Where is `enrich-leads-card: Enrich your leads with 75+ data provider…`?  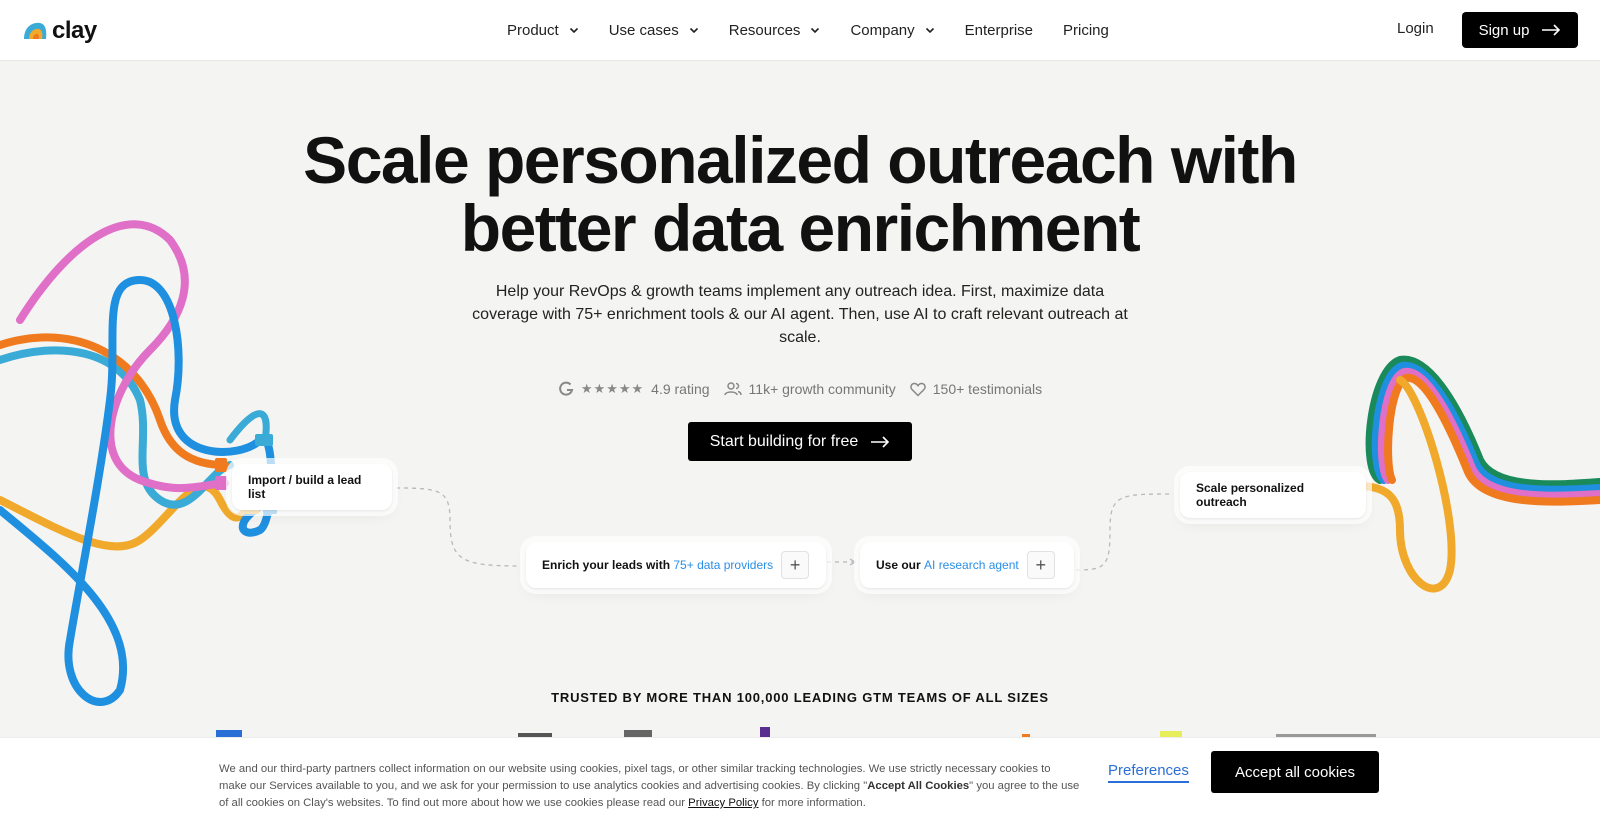 enrich-leads-card: Enrich your leads with 75+ data provider… is located at coordinates (676, 565).